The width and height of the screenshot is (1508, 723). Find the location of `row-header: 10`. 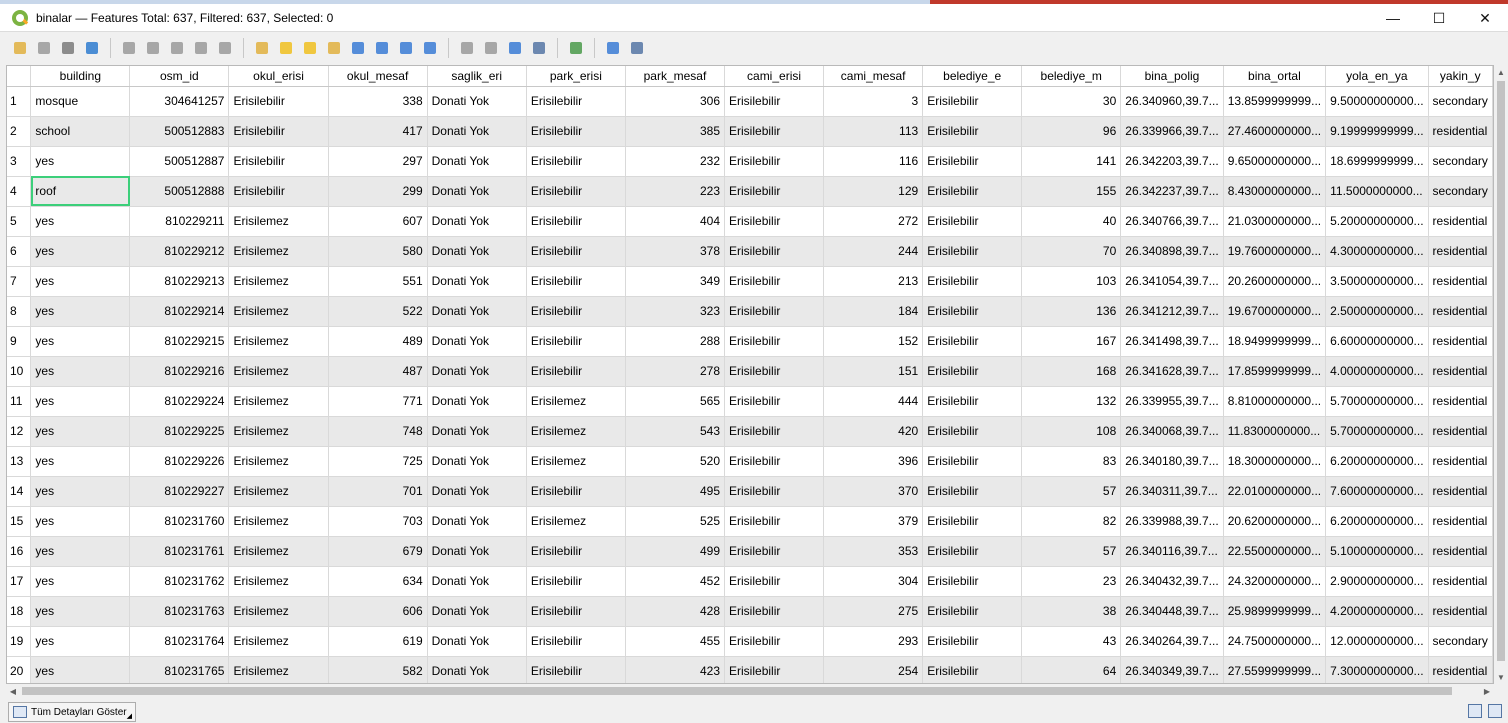

row-header: 10 is located at coordinates (19, 371).